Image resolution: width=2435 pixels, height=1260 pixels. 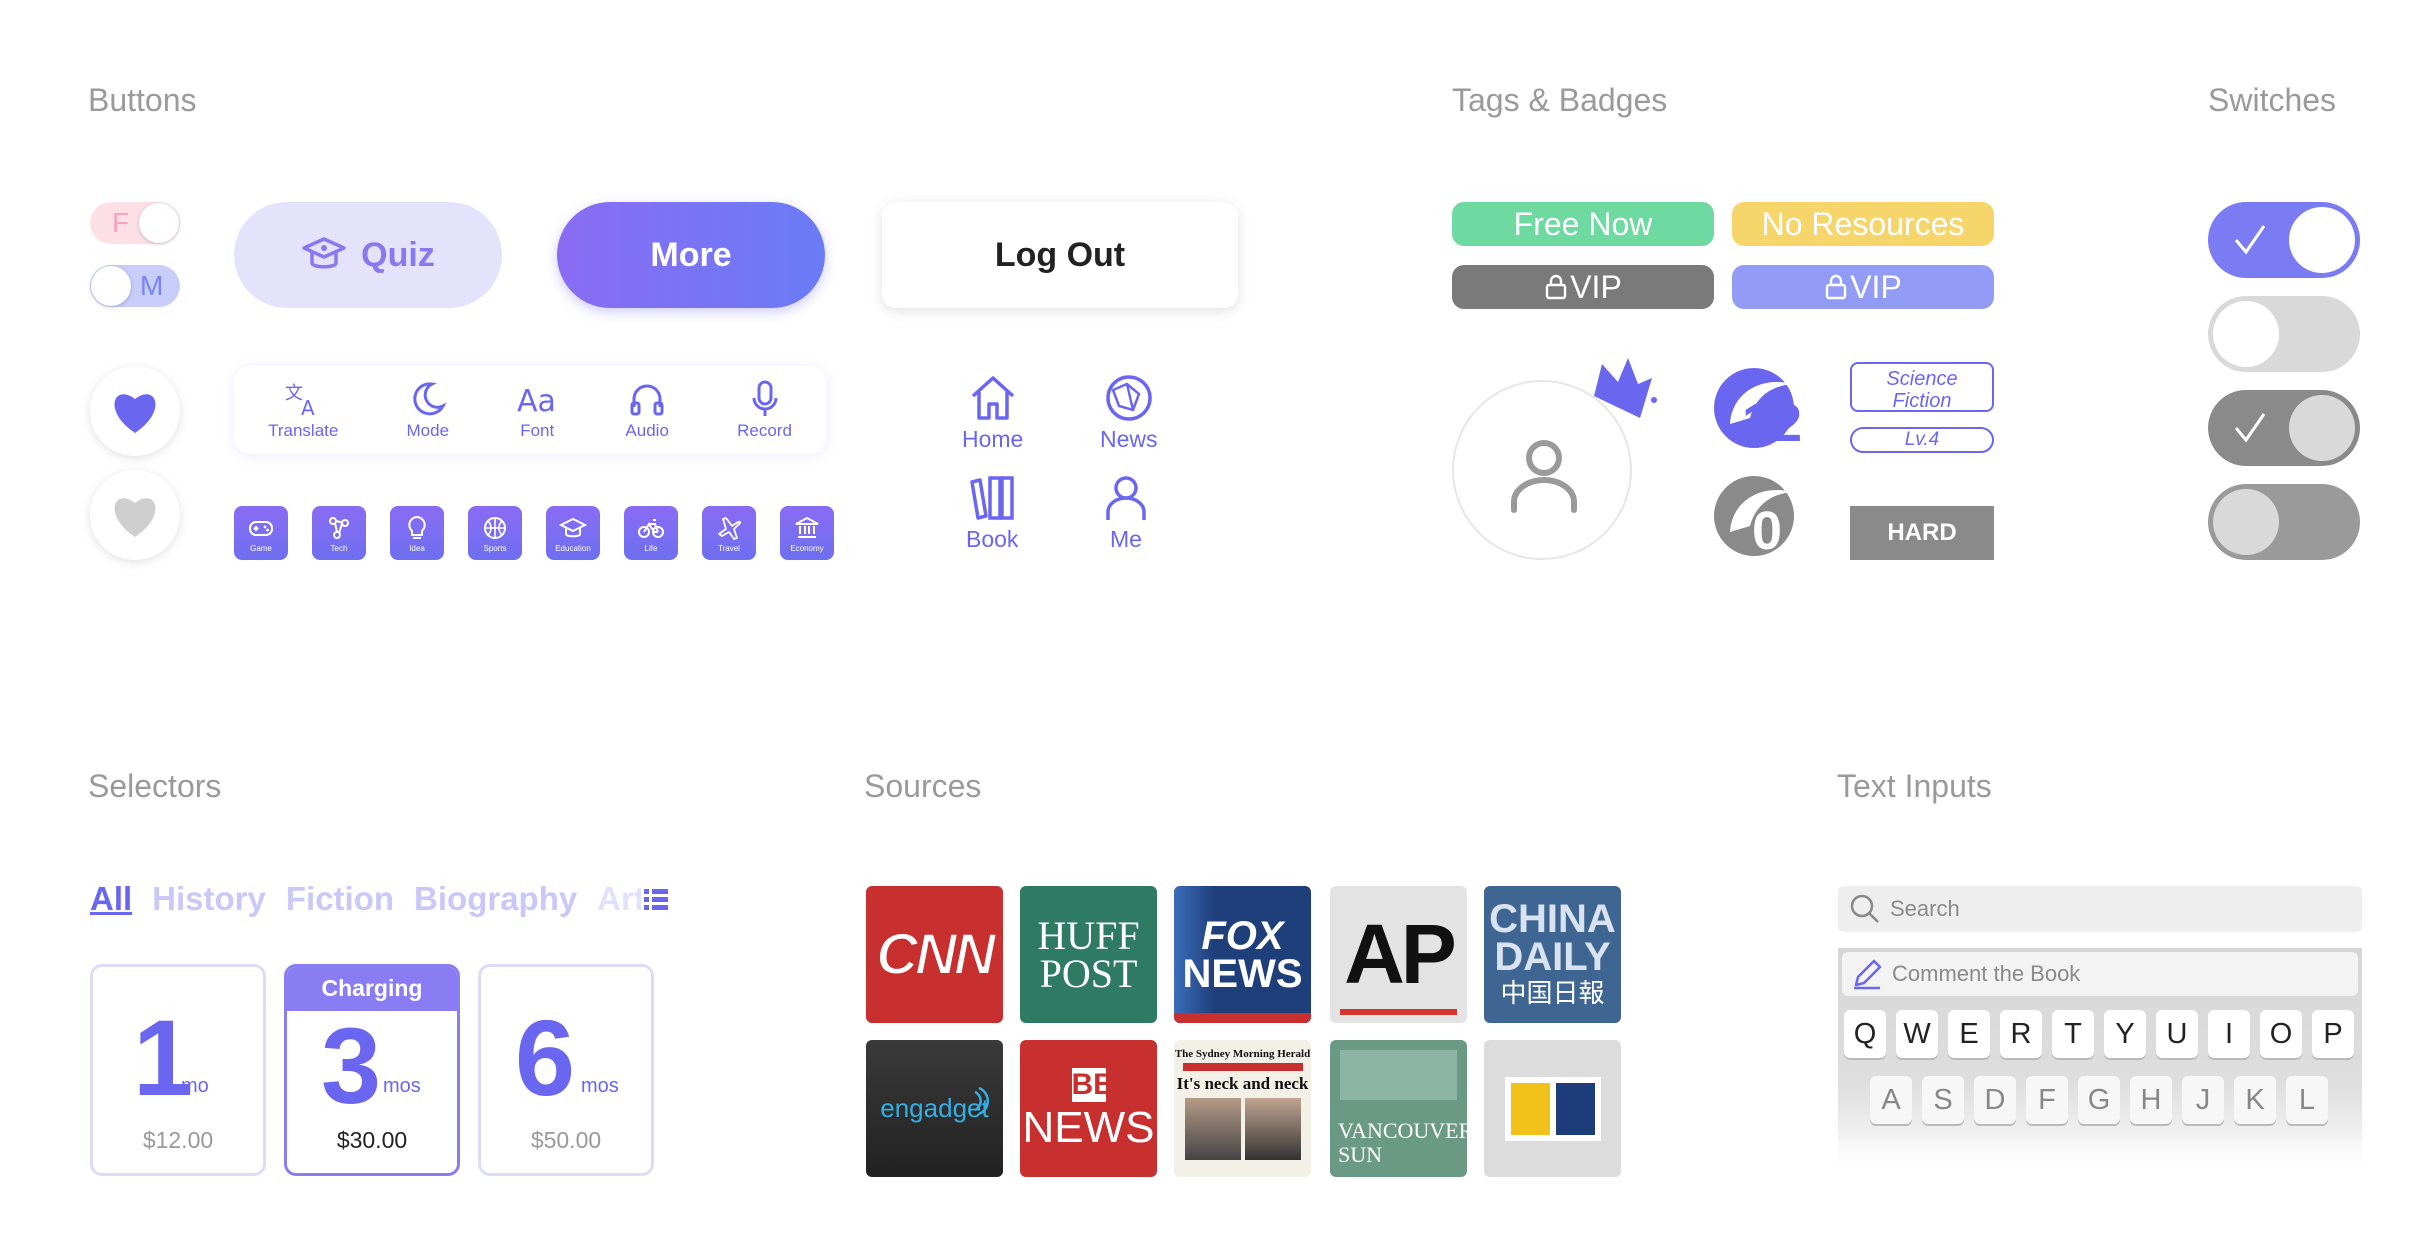 I want to click on key: E, so click(x=1969, y=1034).